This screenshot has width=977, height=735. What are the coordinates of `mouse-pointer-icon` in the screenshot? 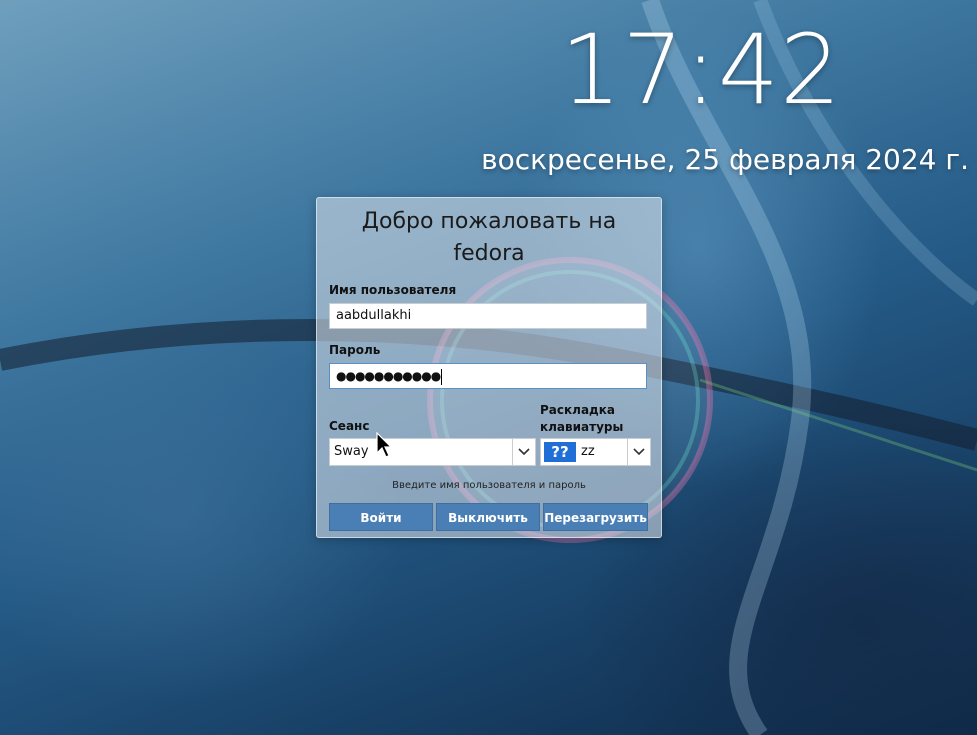 It's located at (384, 445).